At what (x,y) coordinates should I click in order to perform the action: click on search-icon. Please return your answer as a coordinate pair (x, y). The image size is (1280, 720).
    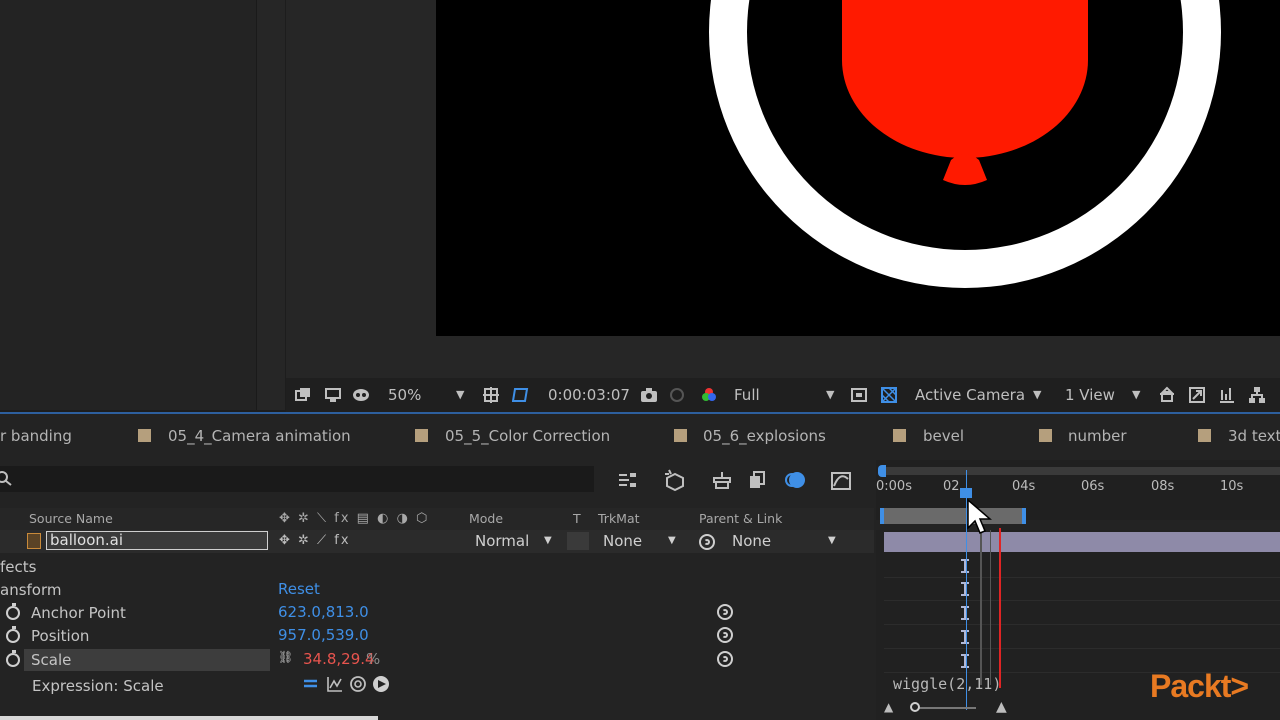
    Looking at the image, I should click on (6, 478).